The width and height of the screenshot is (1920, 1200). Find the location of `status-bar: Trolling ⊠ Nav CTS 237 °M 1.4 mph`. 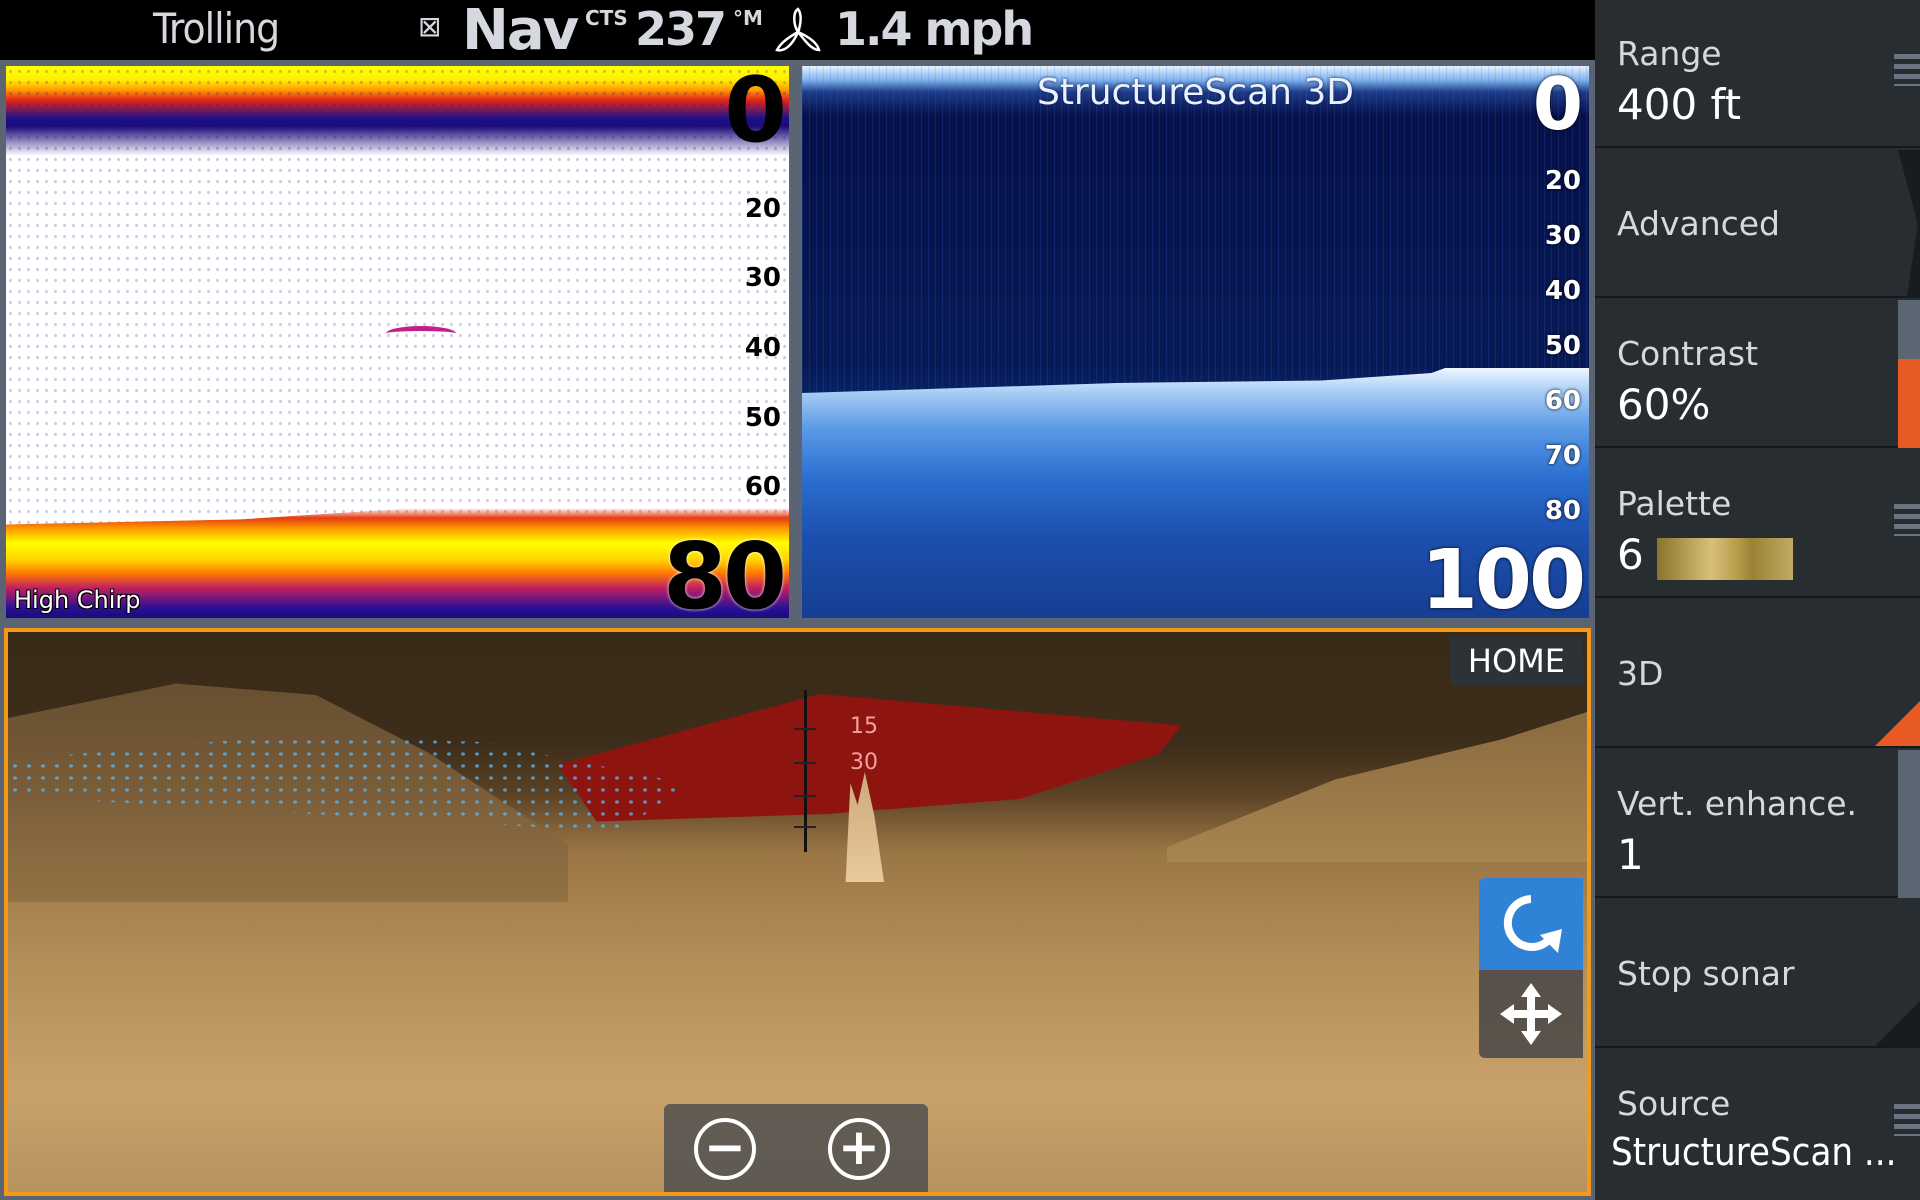

status-bar: Trolling ⊠ Nav CTS 237 °M 1.4 mph is located at coordinates (797, 31).